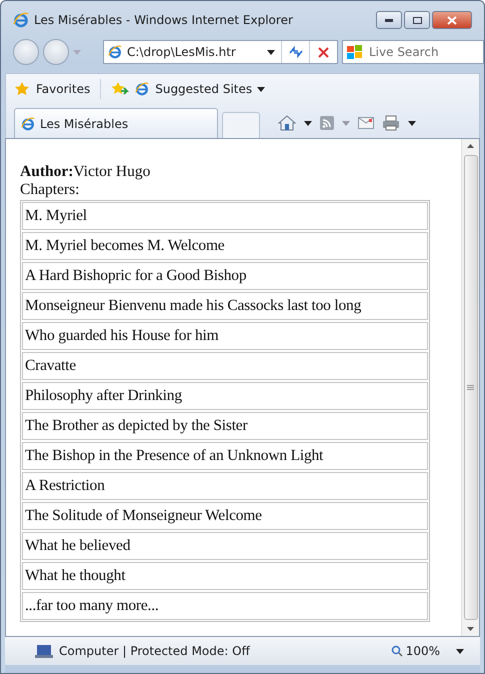 Image resolution: width=485 pixels, height=674 pixels. I want to click on magnifier-icon, so click(396, 651).